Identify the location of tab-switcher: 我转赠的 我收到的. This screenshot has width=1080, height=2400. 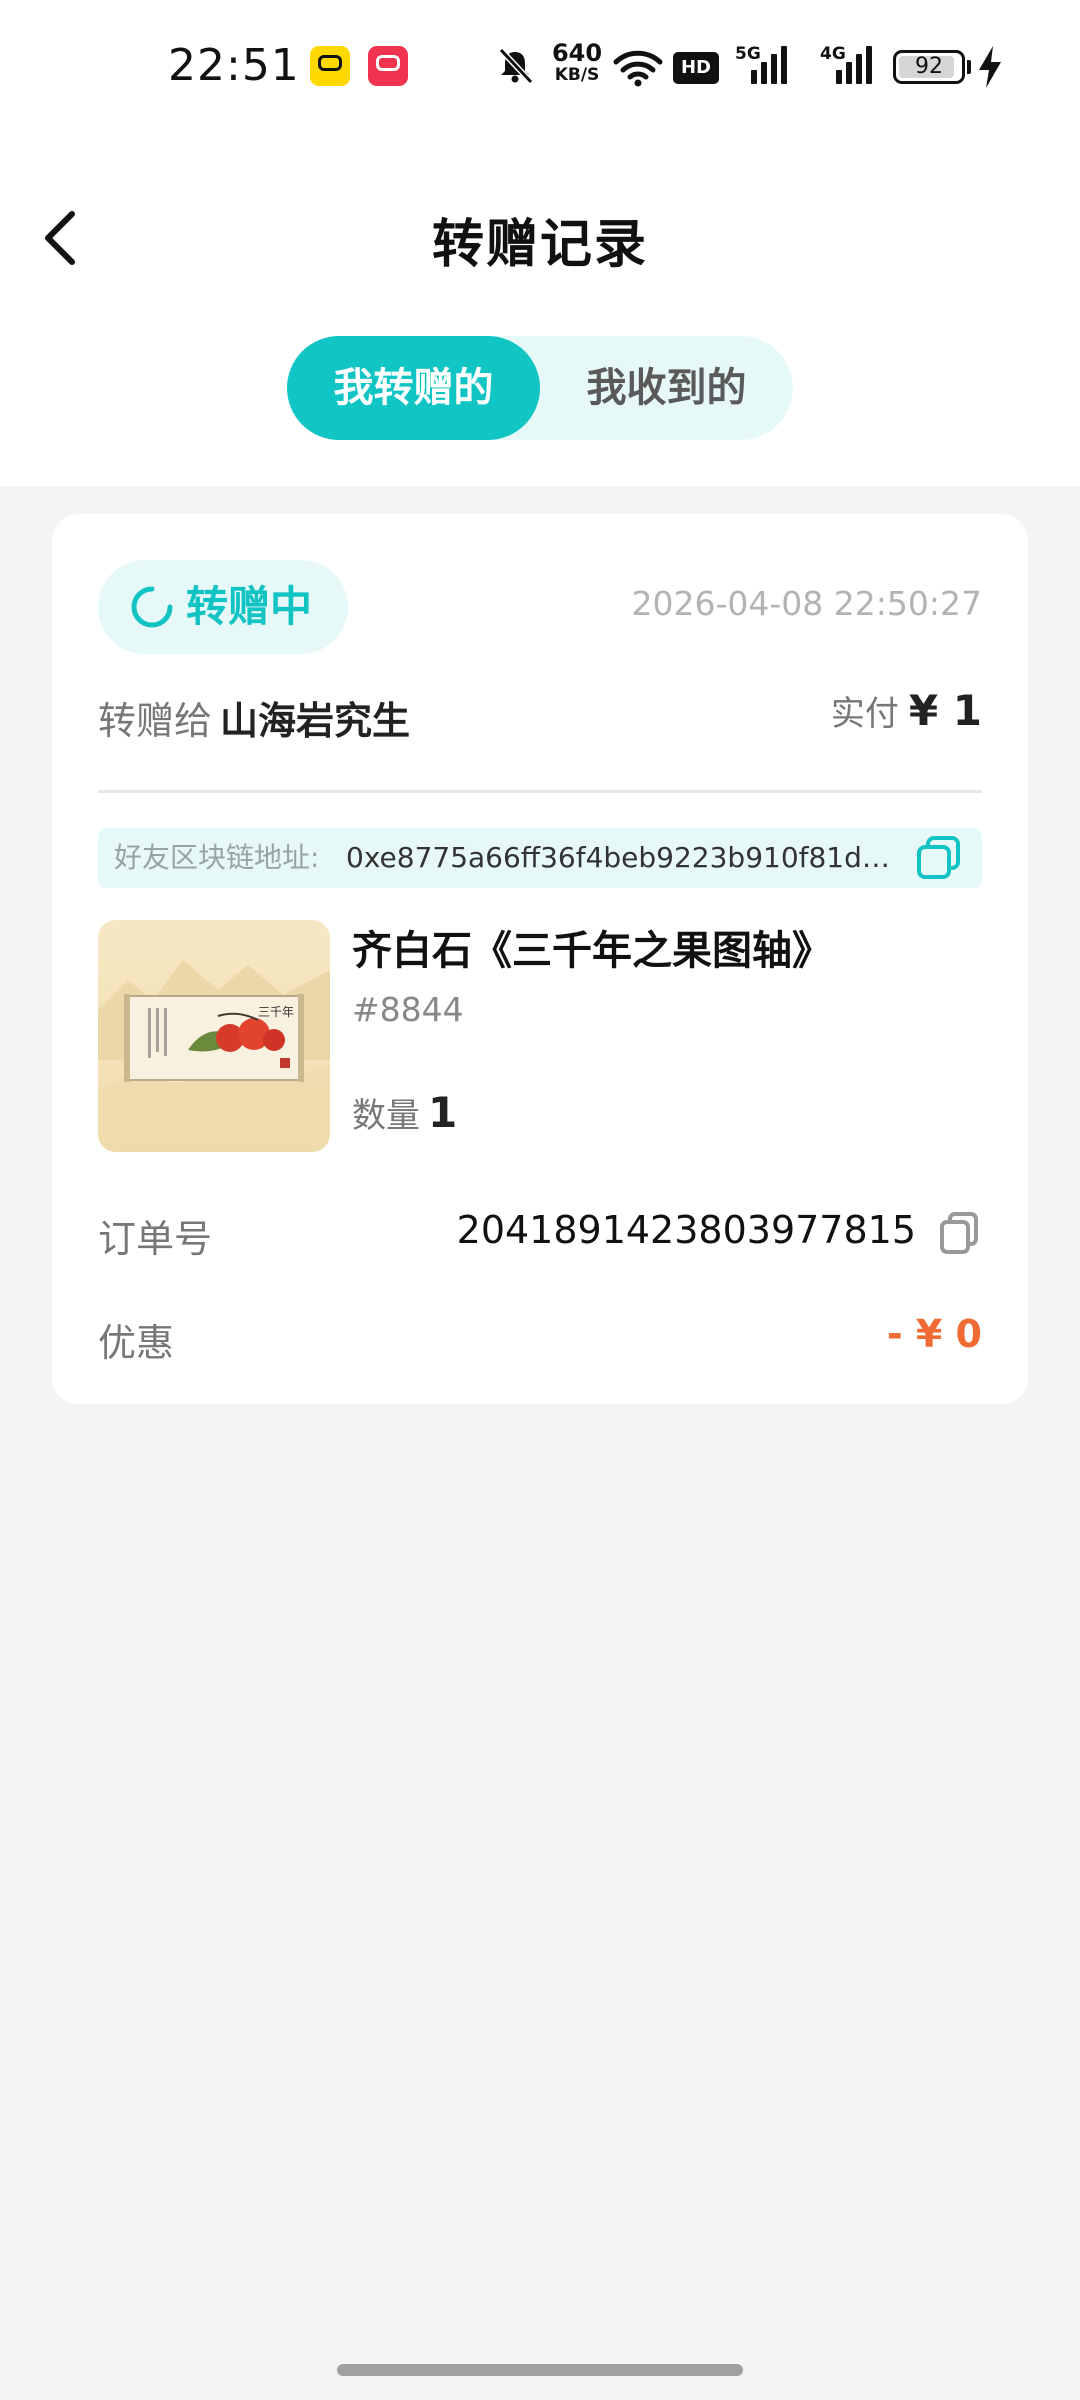
(540, 388).